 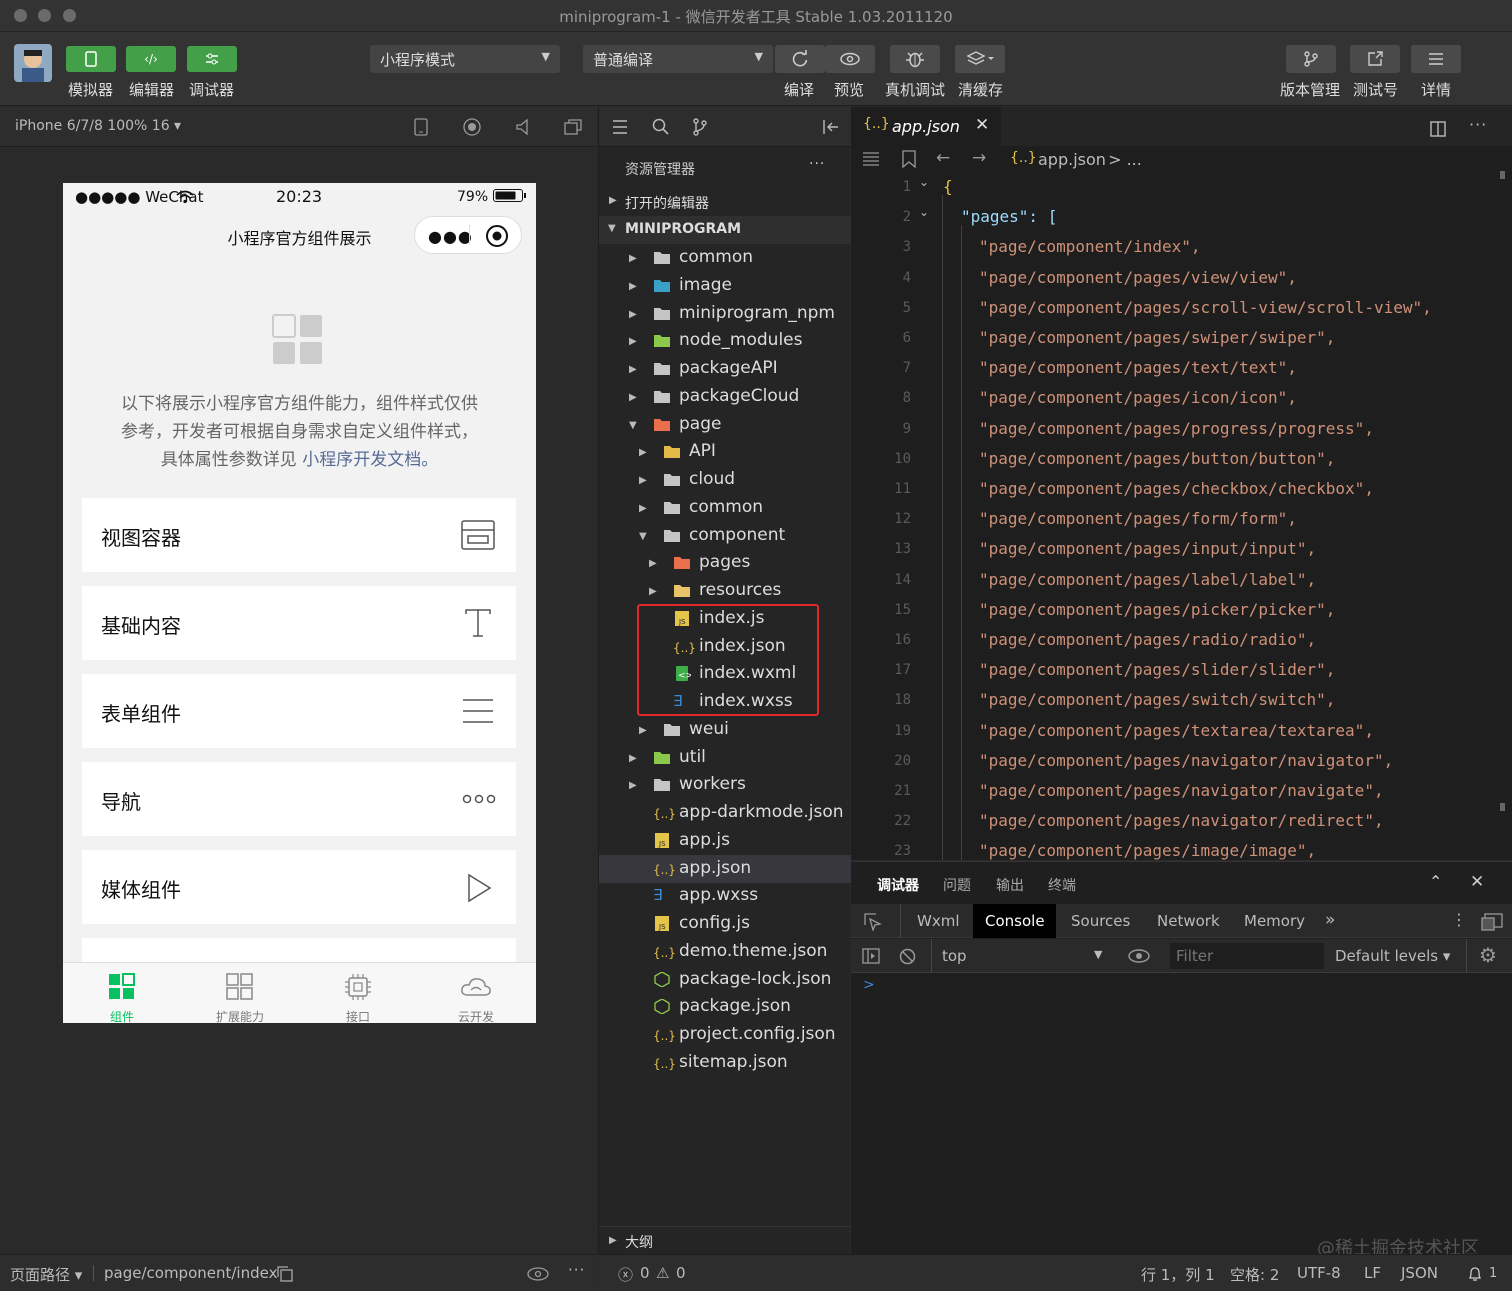 I want to click on bell-icon, so click(x=1475, y=1274).